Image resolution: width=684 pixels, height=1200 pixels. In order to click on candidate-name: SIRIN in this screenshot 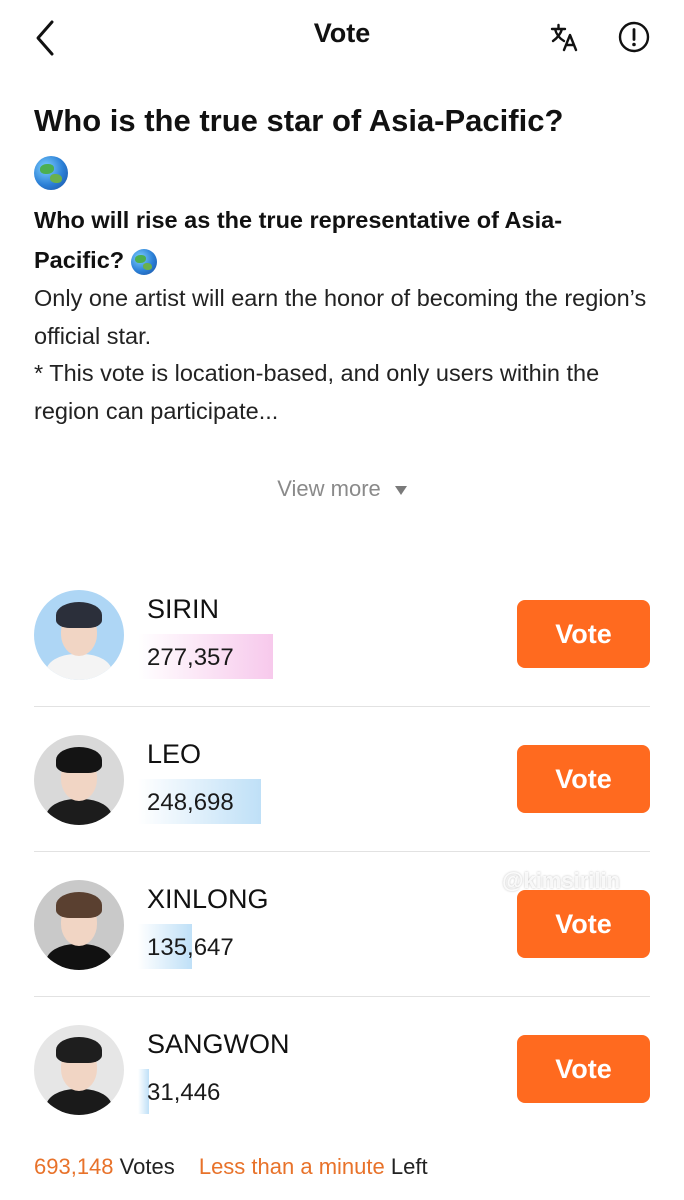, I will do `click(183, 609)`.